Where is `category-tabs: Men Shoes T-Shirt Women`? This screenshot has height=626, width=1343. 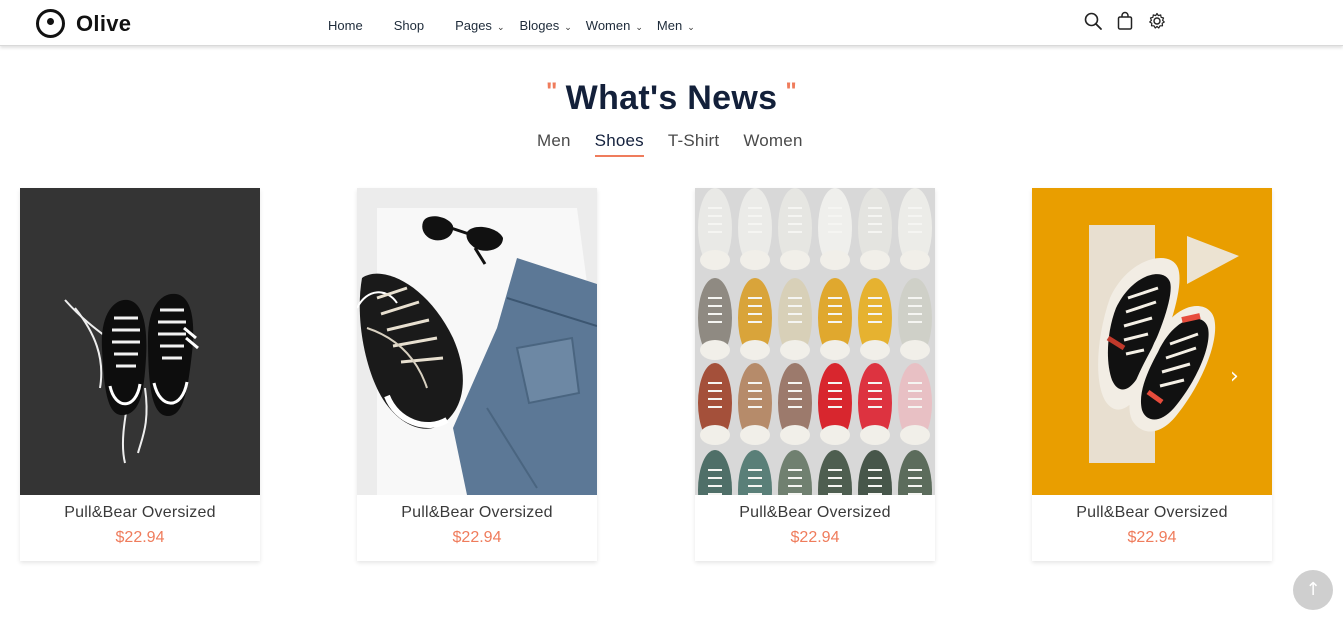
category-tabs: Men Shoes T-Shirt Women is located at coordinates (670, 144).